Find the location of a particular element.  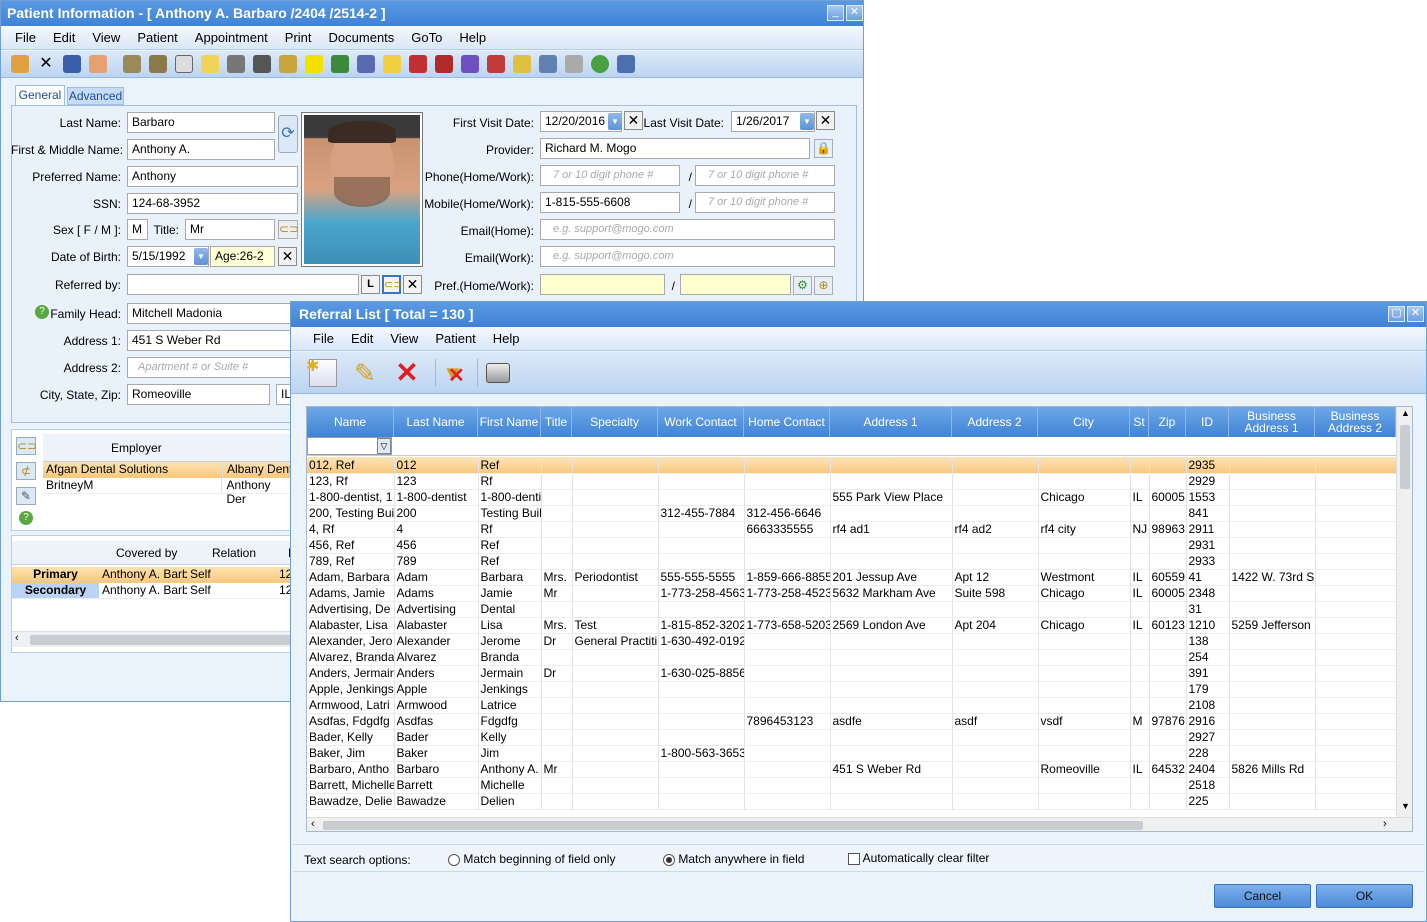

provider-field: Richard M. Mogo is located at coordinates (675, 148).